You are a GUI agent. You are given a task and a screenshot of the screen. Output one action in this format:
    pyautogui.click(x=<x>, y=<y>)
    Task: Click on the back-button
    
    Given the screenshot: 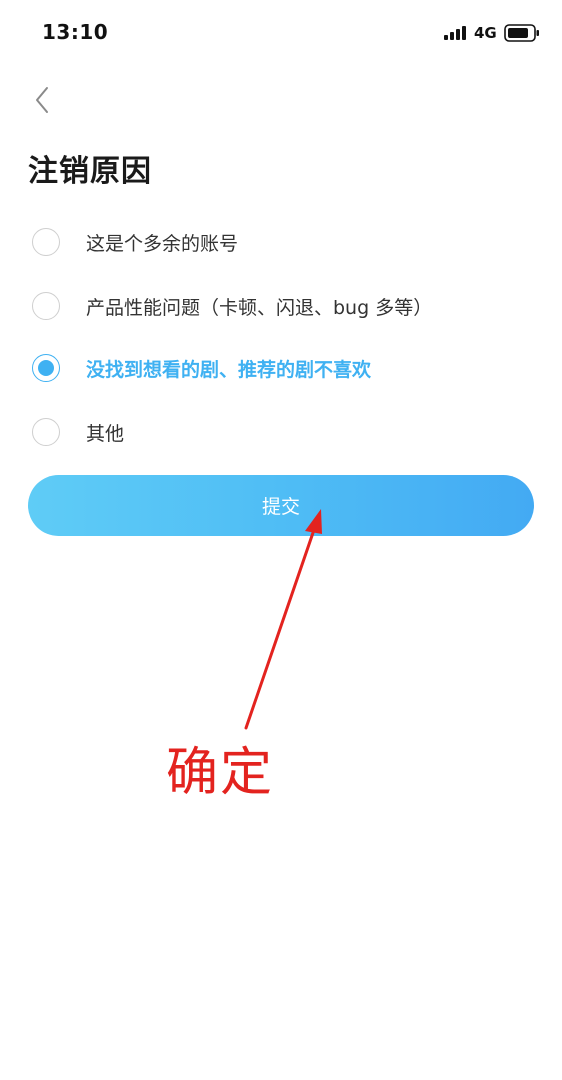 What is the action you would take?
    pyautogui.click(x=42, y=100)
    